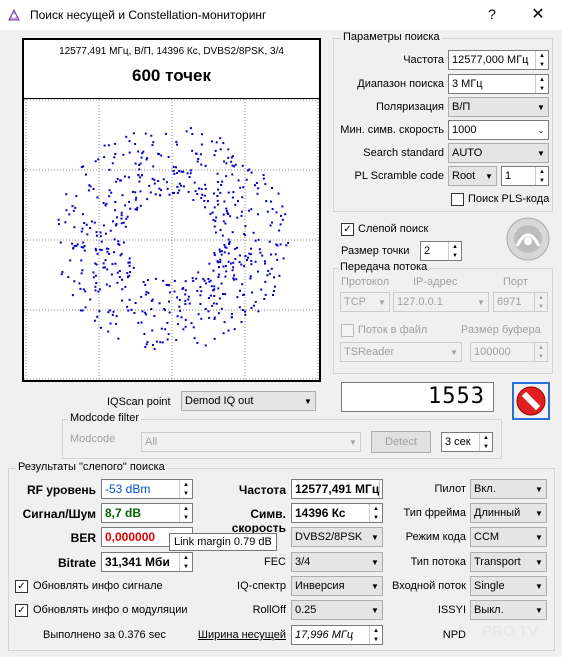 Image resolution: width=562 pixels, height=657 pixels. Describe the element at coordinates (14, 14) in the screenshot. I see `app-icon` at that location.